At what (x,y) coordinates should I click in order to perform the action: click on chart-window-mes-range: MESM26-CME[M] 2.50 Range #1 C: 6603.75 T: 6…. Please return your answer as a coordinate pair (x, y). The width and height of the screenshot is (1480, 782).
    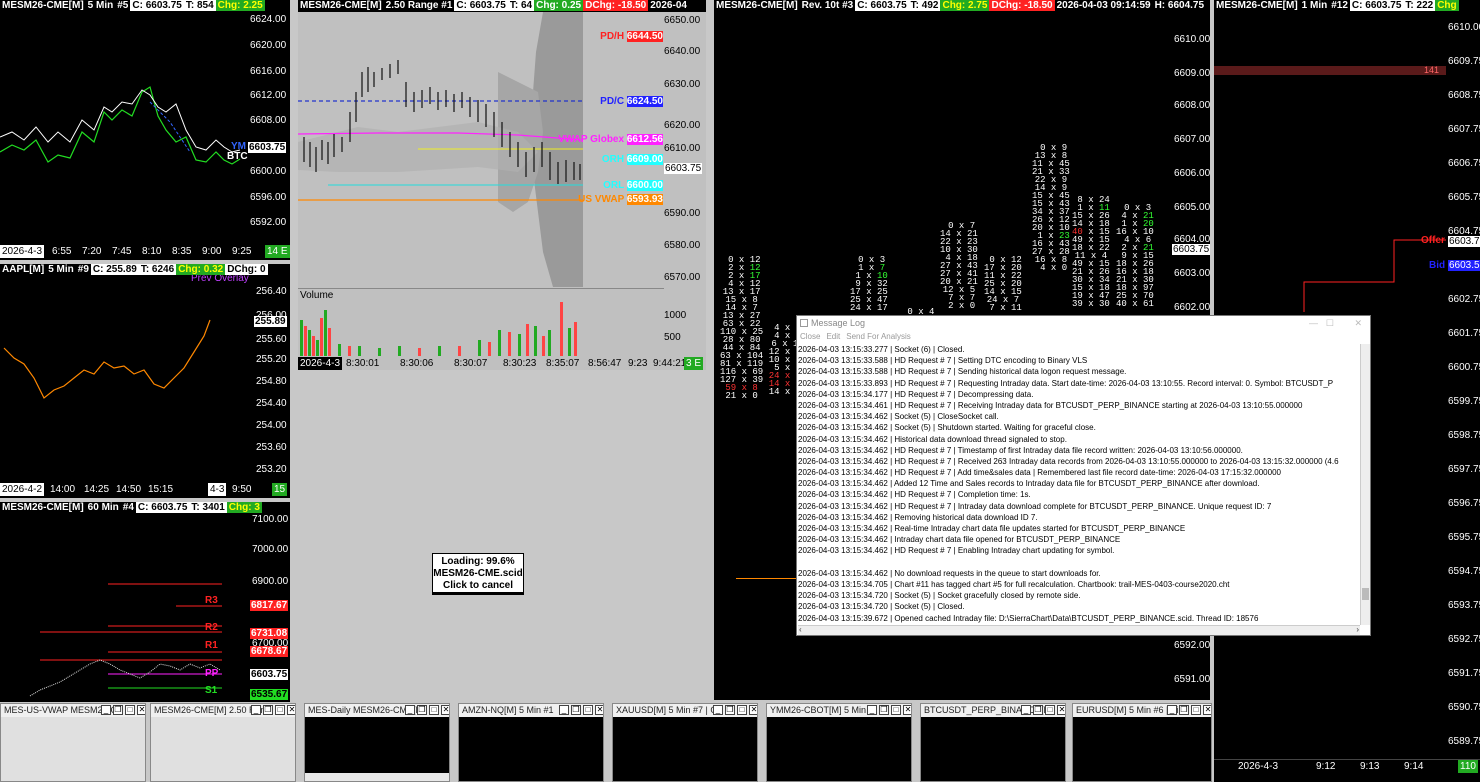
    Looking at the image, I should click on (502, 185).